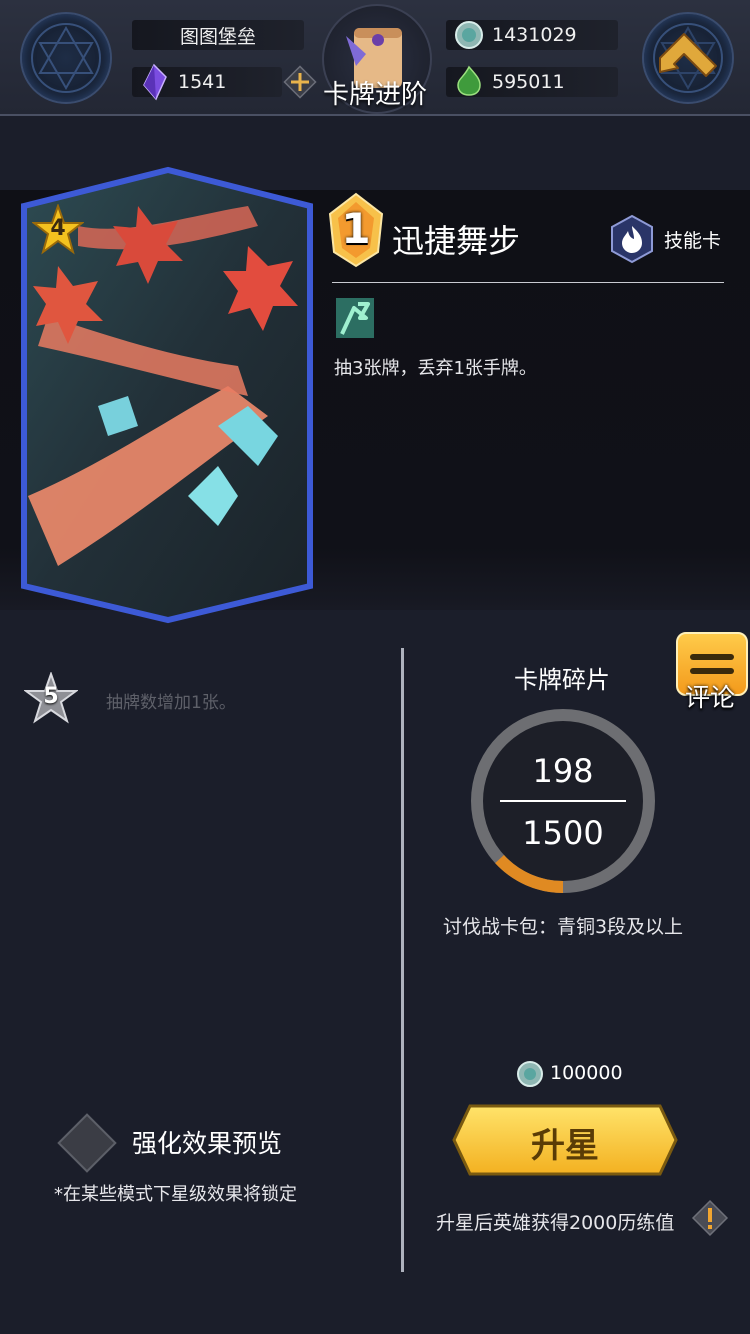 The height and width of the screenshot is (1334, 750). Describe the element at coordinates (300, 82) in the screenshot. I see `add-gems-button` at that location.